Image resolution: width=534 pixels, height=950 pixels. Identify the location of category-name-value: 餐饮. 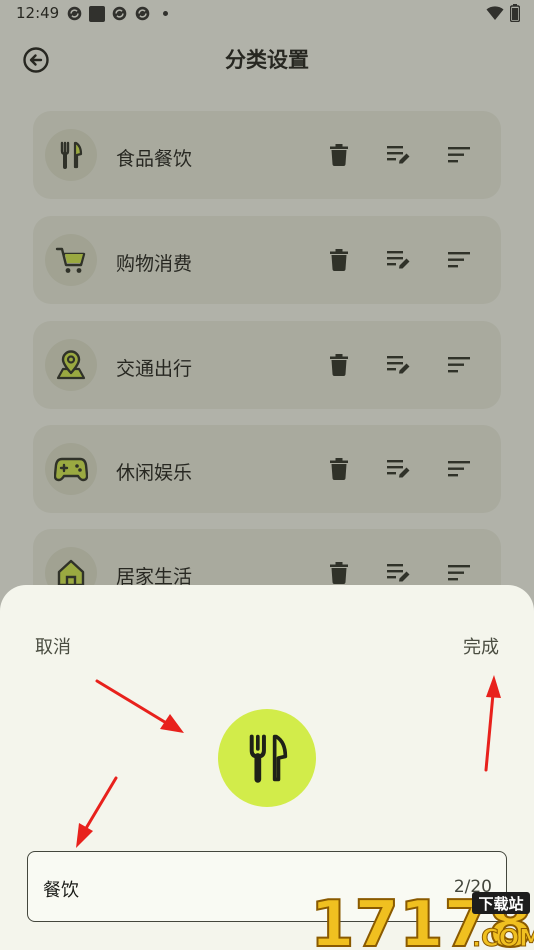
(61, 889).